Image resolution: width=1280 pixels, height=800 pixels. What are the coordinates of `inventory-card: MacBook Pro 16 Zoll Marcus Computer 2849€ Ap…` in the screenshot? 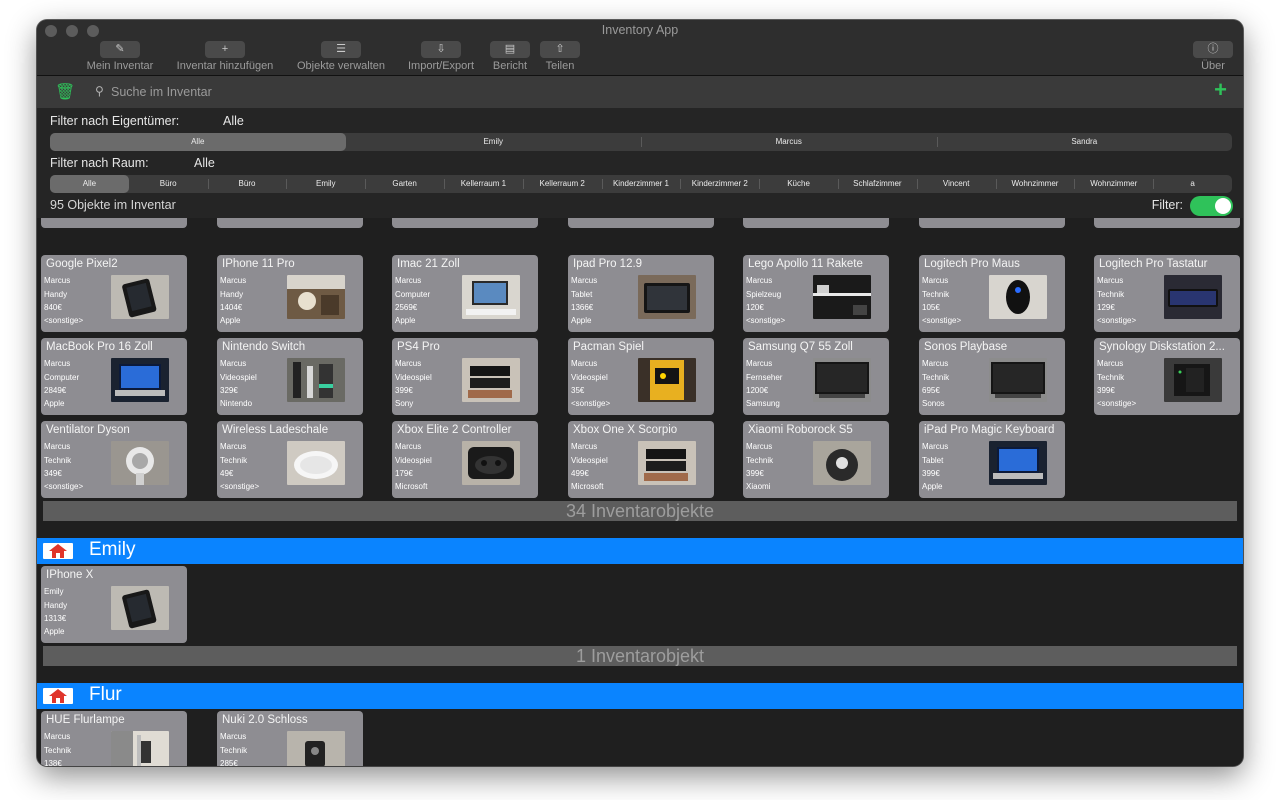 It's located at (114, 376).